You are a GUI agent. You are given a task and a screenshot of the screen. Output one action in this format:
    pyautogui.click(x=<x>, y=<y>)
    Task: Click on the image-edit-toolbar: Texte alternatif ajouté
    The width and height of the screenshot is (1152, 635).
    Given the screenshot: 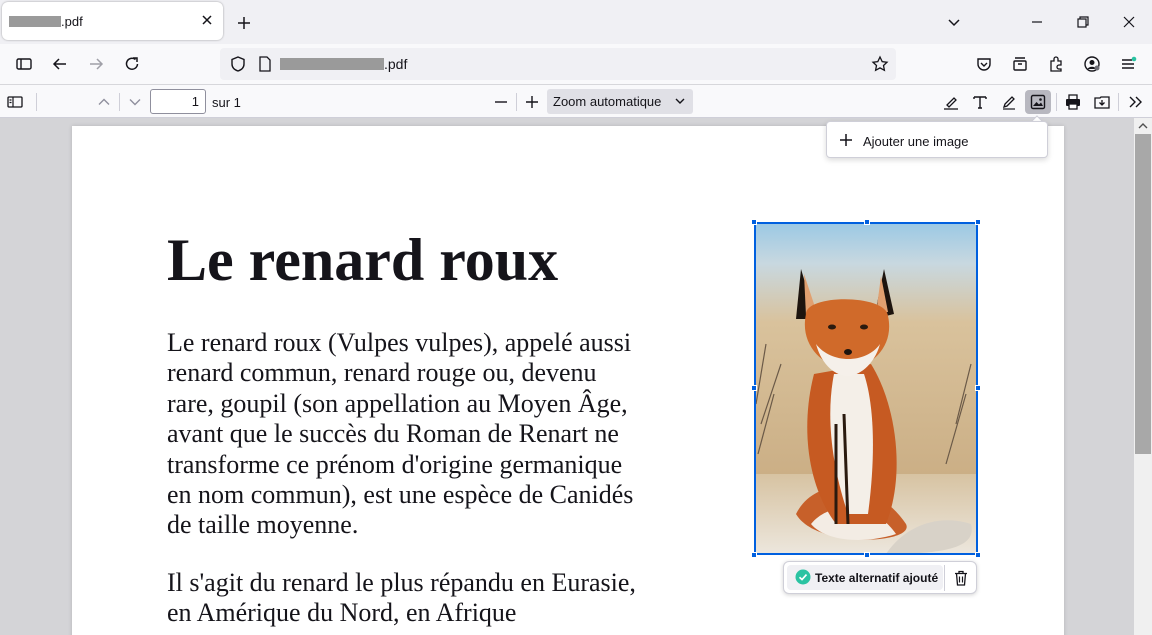 What is the action you would take?
    pyautogui.click(x=880, y=577)
    